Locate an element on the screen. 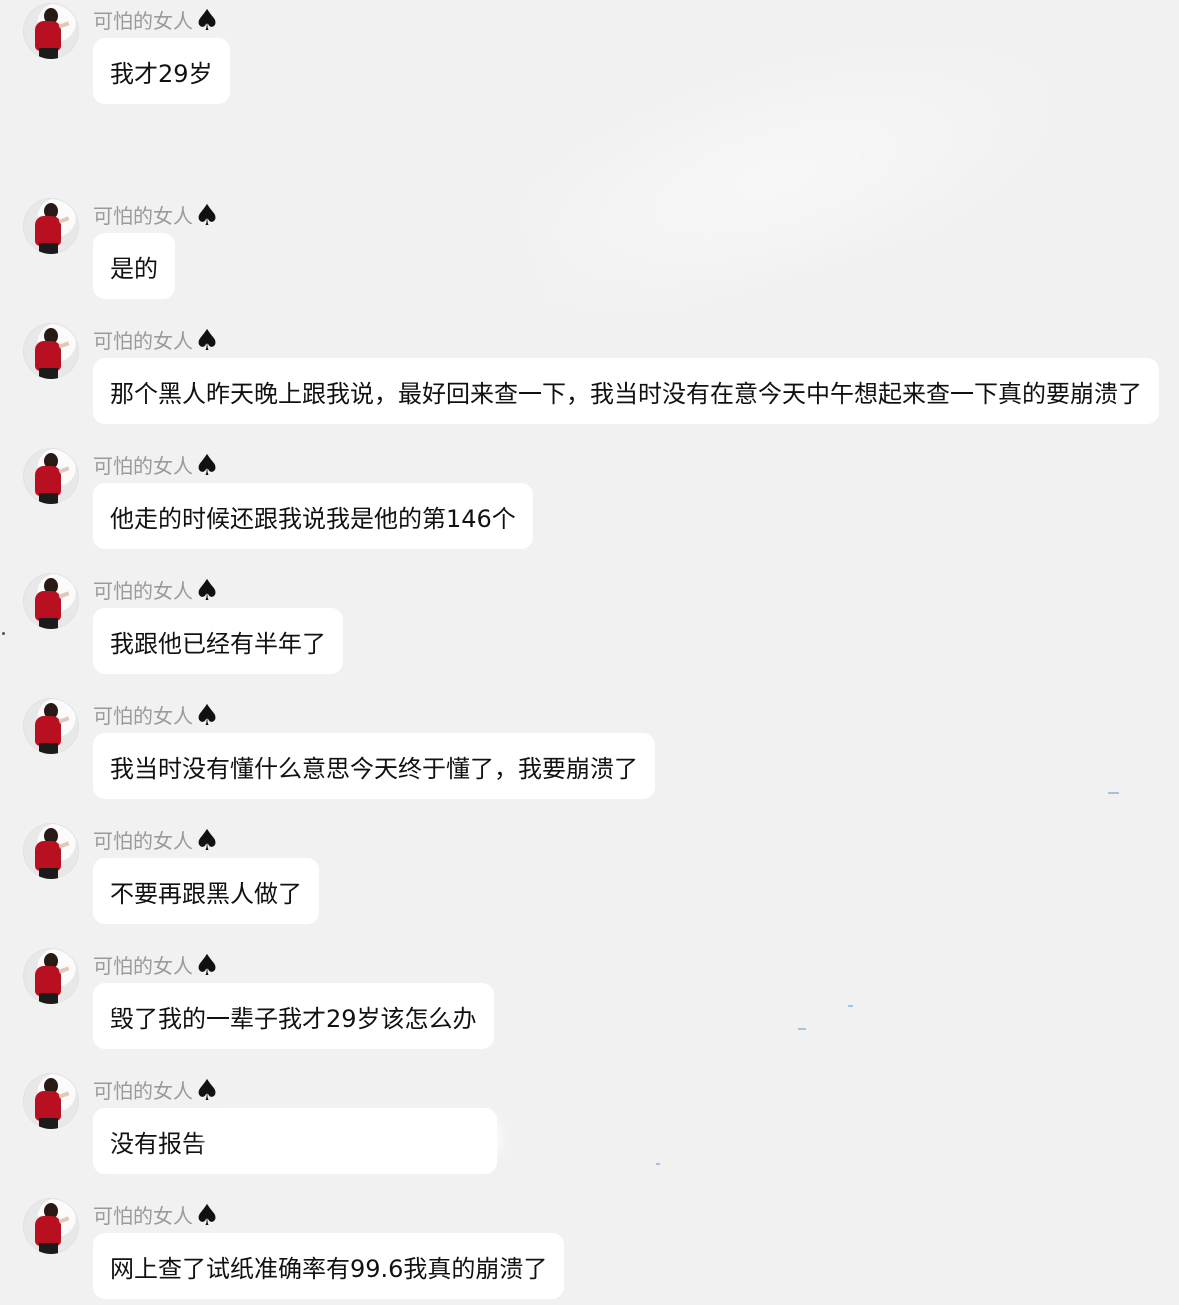 The width and height of the screenshot is (1179, 1305). message-bubble: 不要再跟黑人做了 is located at coordinates (206, 891).